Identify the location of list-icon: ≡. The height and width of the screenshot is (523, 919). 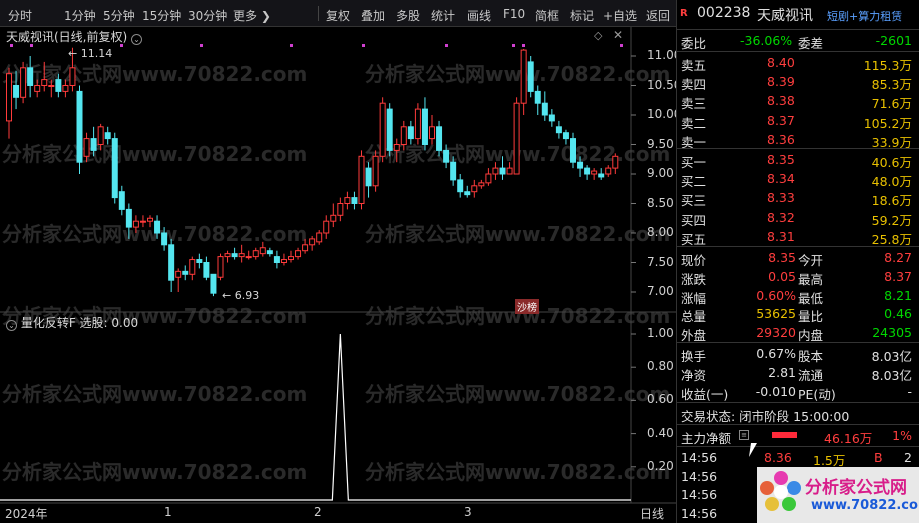
(744, 435).